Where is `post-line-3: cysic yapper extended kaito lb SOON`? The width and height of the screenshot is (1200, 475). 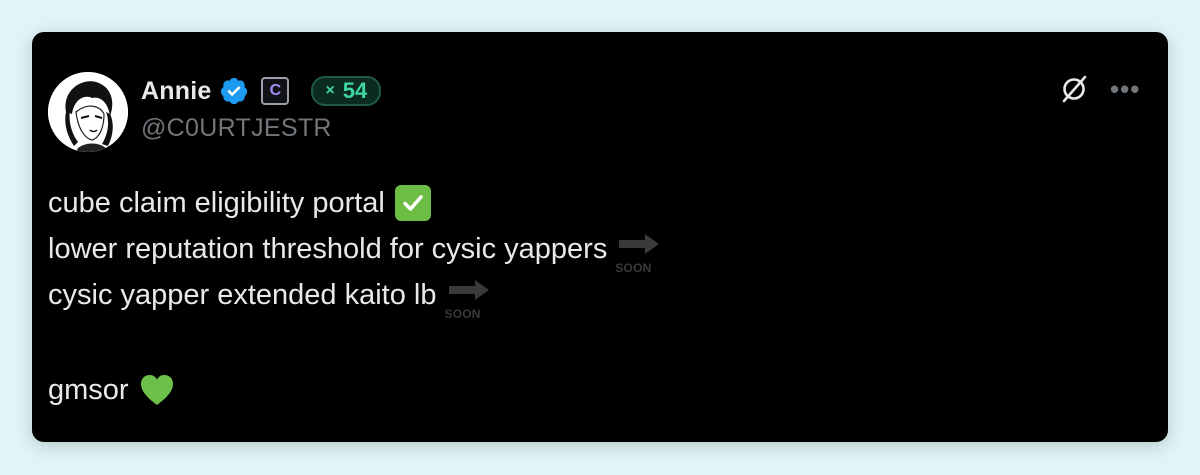 post-line-3: cysic yapper extended kaito lb SOON is located at coordinates (270, 298).